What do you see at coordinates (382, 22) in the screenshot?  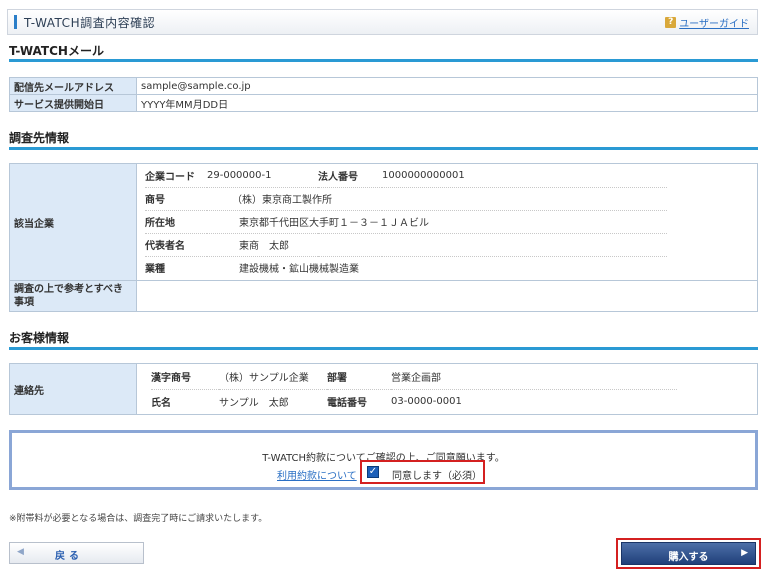 I see `title-bar: T-WATCH調査内容確認 ? ユーザーガイド` at bounding box center [382, 22].